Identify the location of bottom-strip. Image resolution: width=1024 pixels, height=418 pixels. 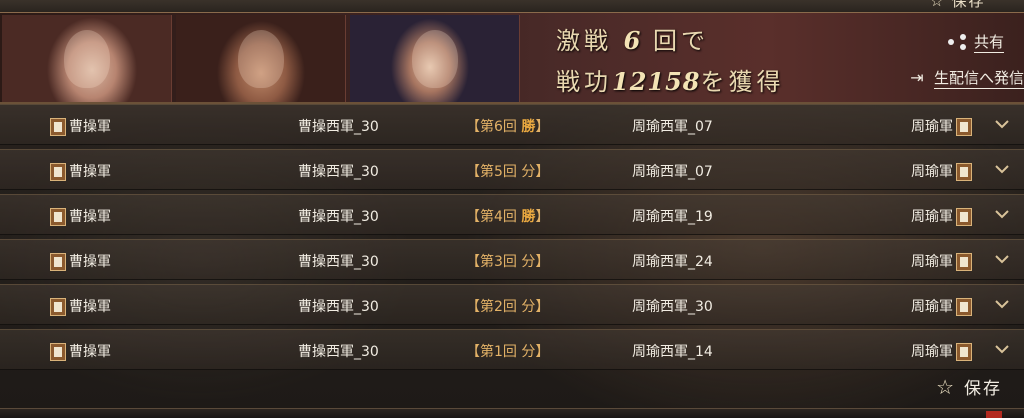
(512, 413).